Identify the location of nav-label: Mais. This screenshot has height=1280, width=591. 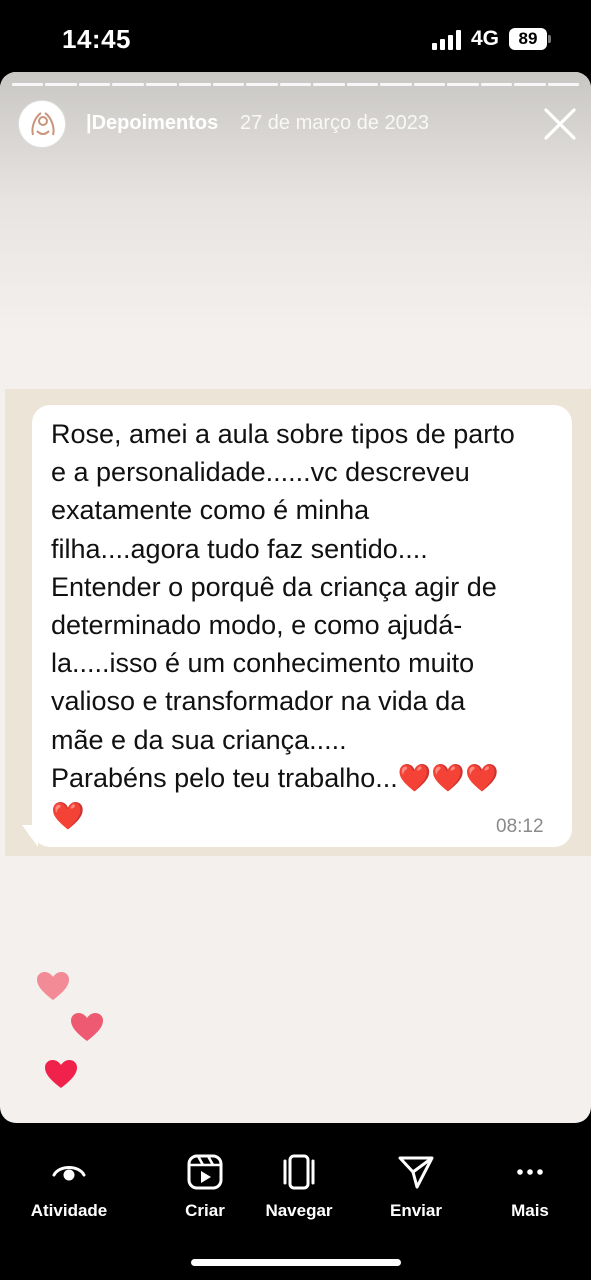
(530, 1210).